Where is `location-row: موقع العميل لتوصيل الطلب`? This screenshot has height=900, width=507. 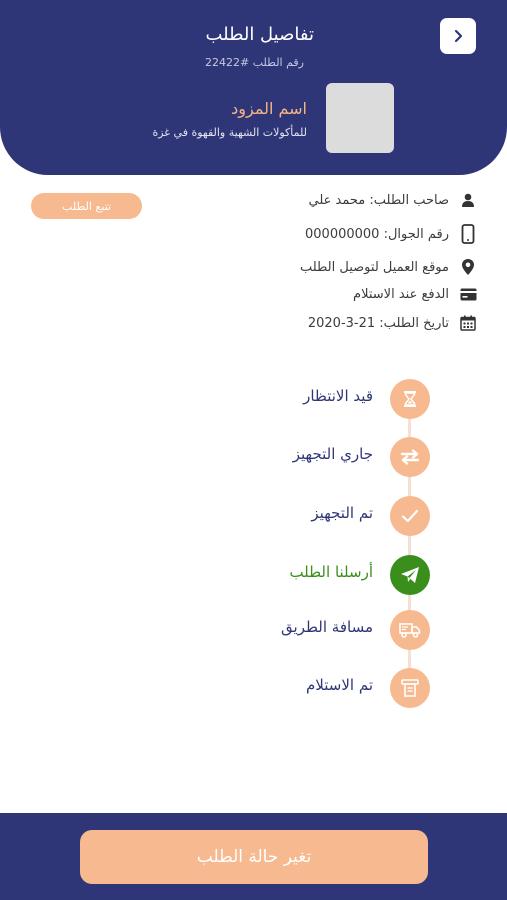 location-row: موقع العميل لتوصيل الطلب is located at coordinates (388, 267).